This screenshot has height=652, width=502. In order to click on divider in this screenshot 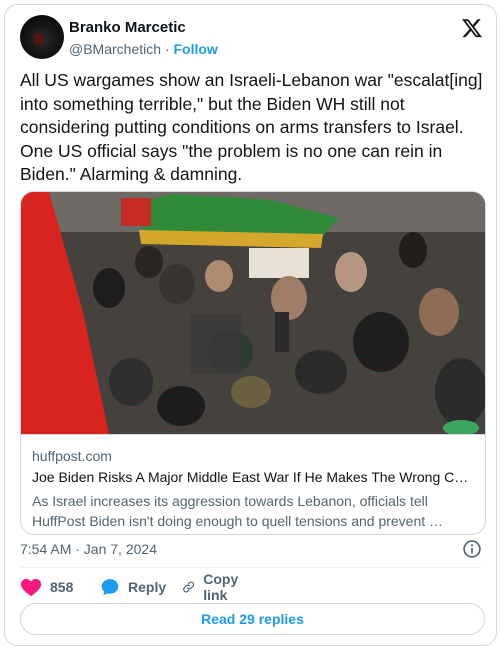, I will do `click(251, 567)`.